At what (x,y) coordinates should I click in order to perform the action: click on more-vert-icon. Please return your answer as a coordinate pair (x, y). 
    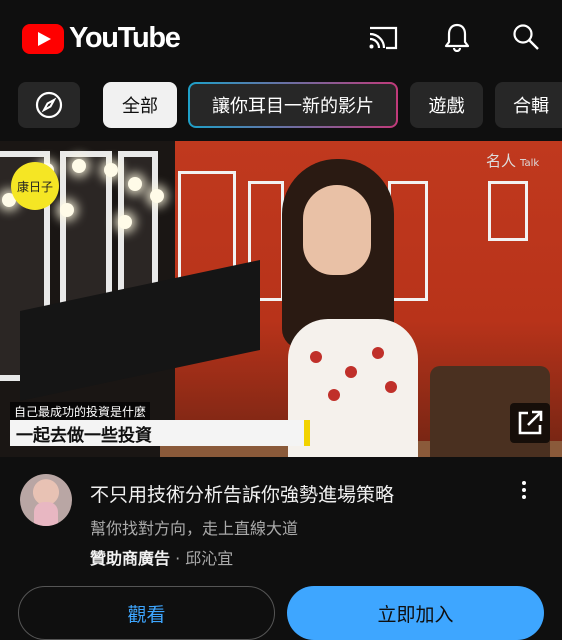
    Looking at the image, I should click on (524, 490).